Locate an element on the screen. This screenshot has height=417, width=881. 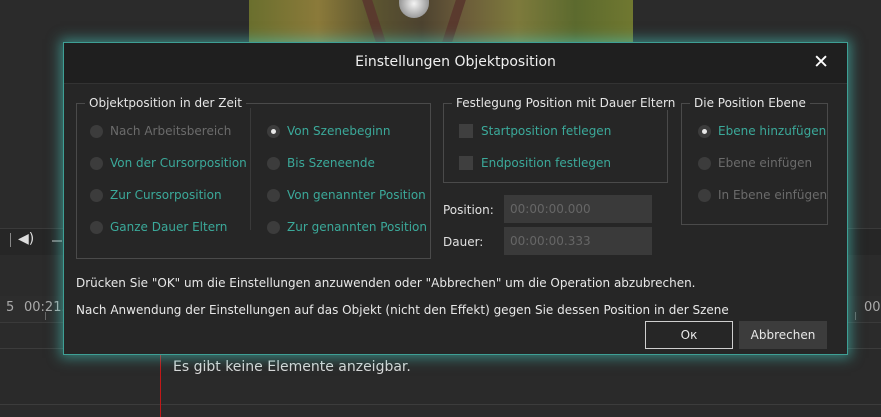
speaker-icon: ◀) is located at coordinates (26, 239).